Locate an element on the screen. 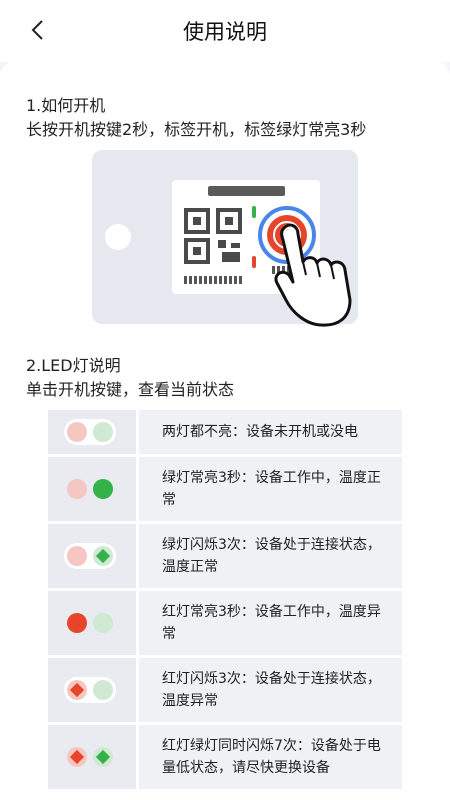  led-description: 红灯绿灯同时闪烁7次：设备处于电量低状态，请尽快更换设备 is located at coordinates (271, 757).